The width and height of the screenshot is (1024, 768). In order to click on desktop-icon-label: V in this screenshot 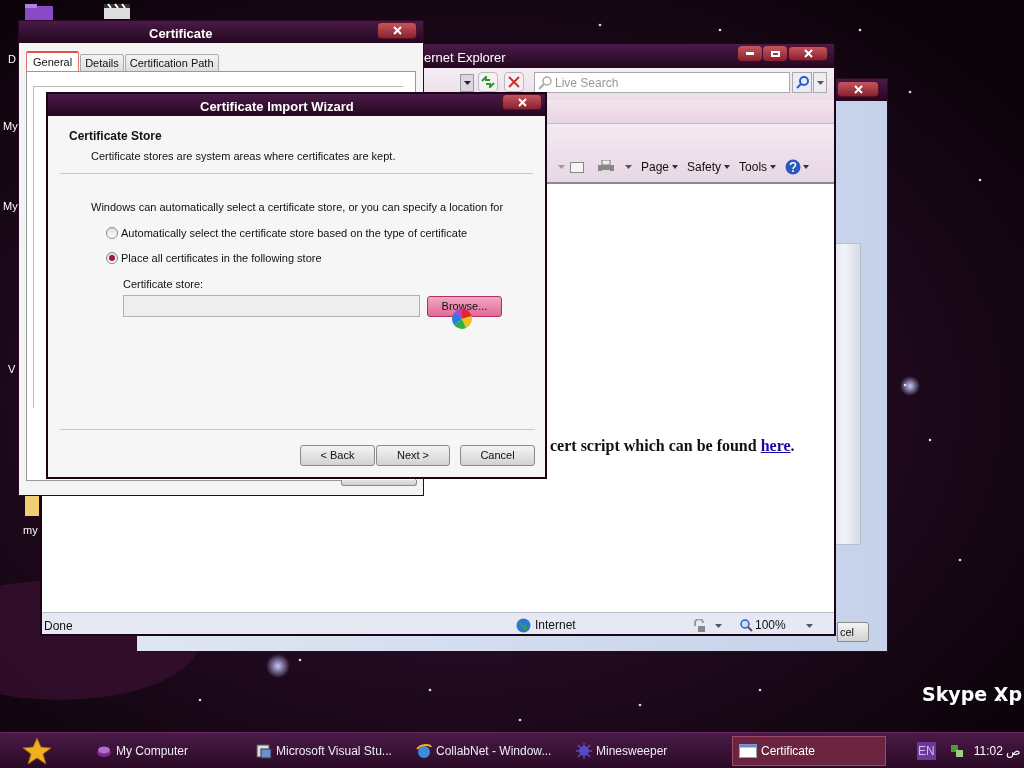, I will do `click(12, 369)`.